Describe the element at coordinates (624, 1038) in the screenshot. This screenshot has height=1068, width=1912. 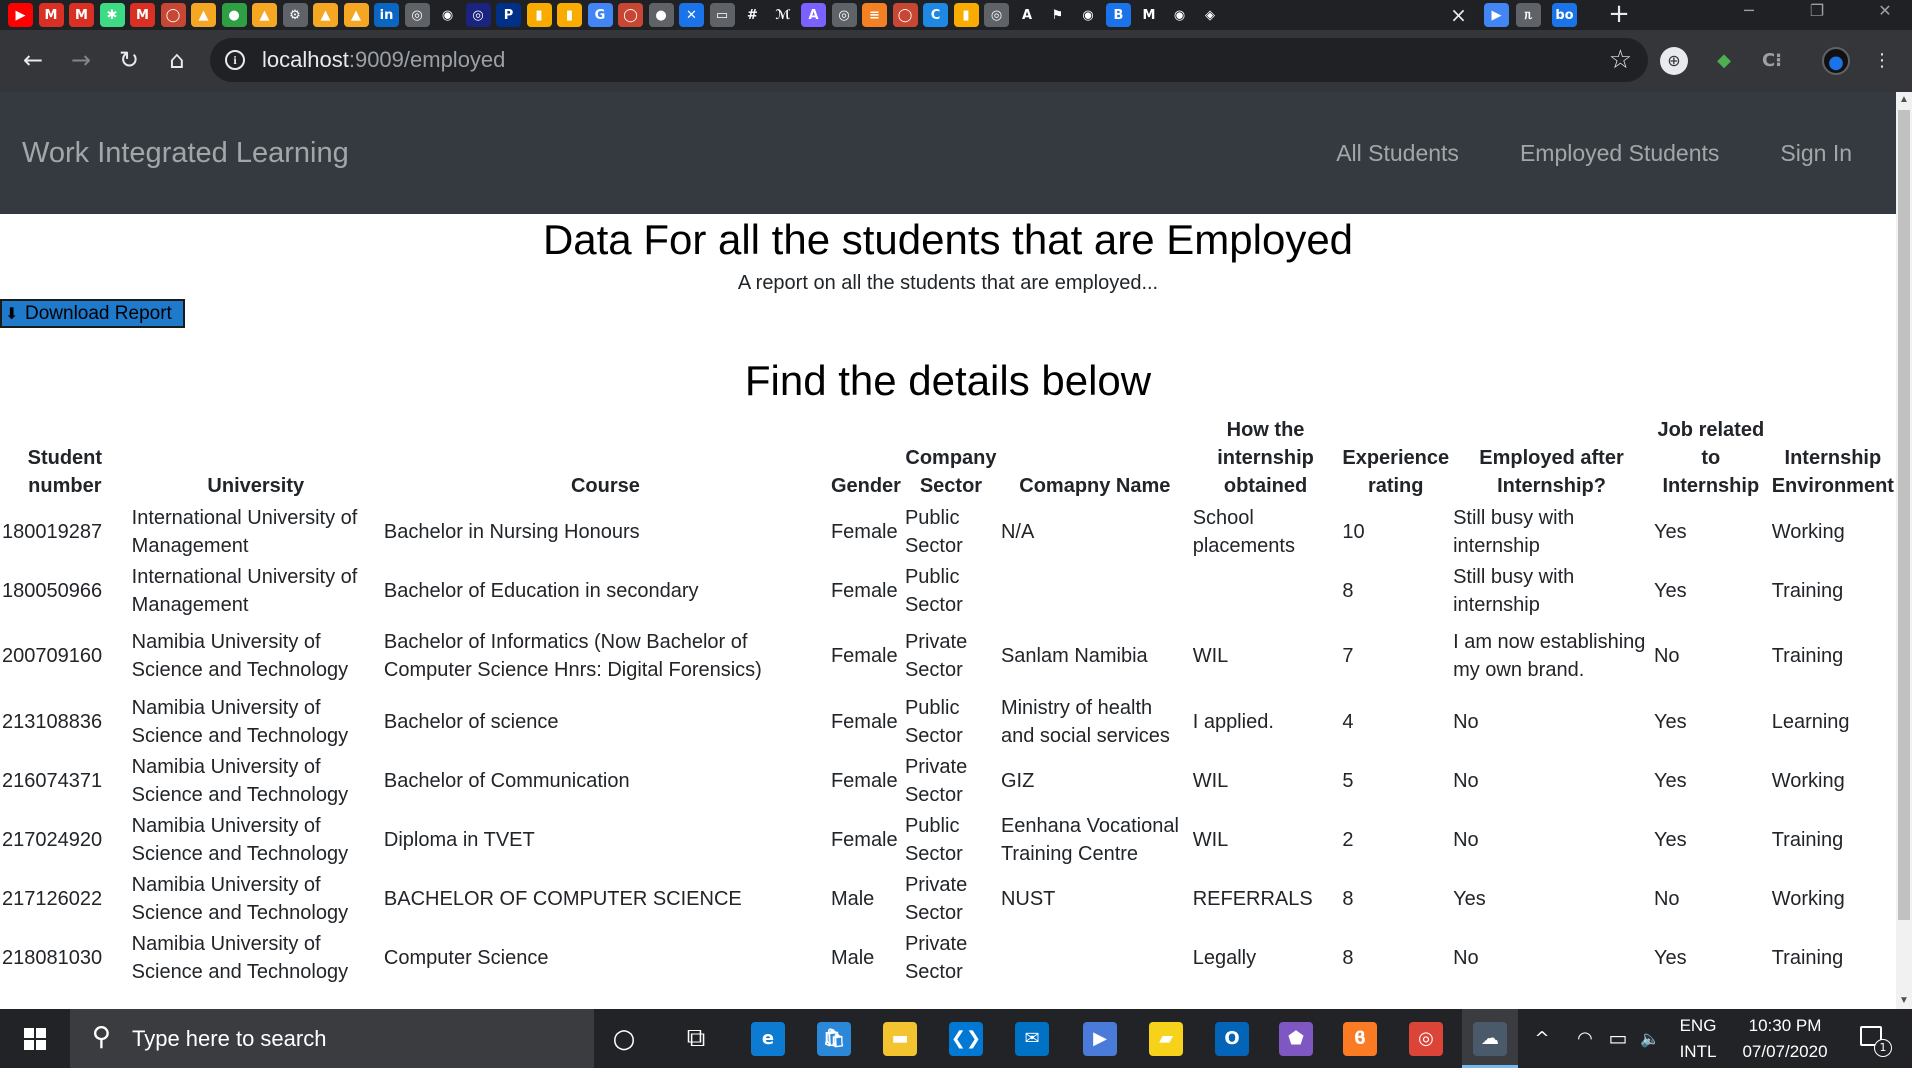
I see `cortana-taskbar-button: ○` at that location.